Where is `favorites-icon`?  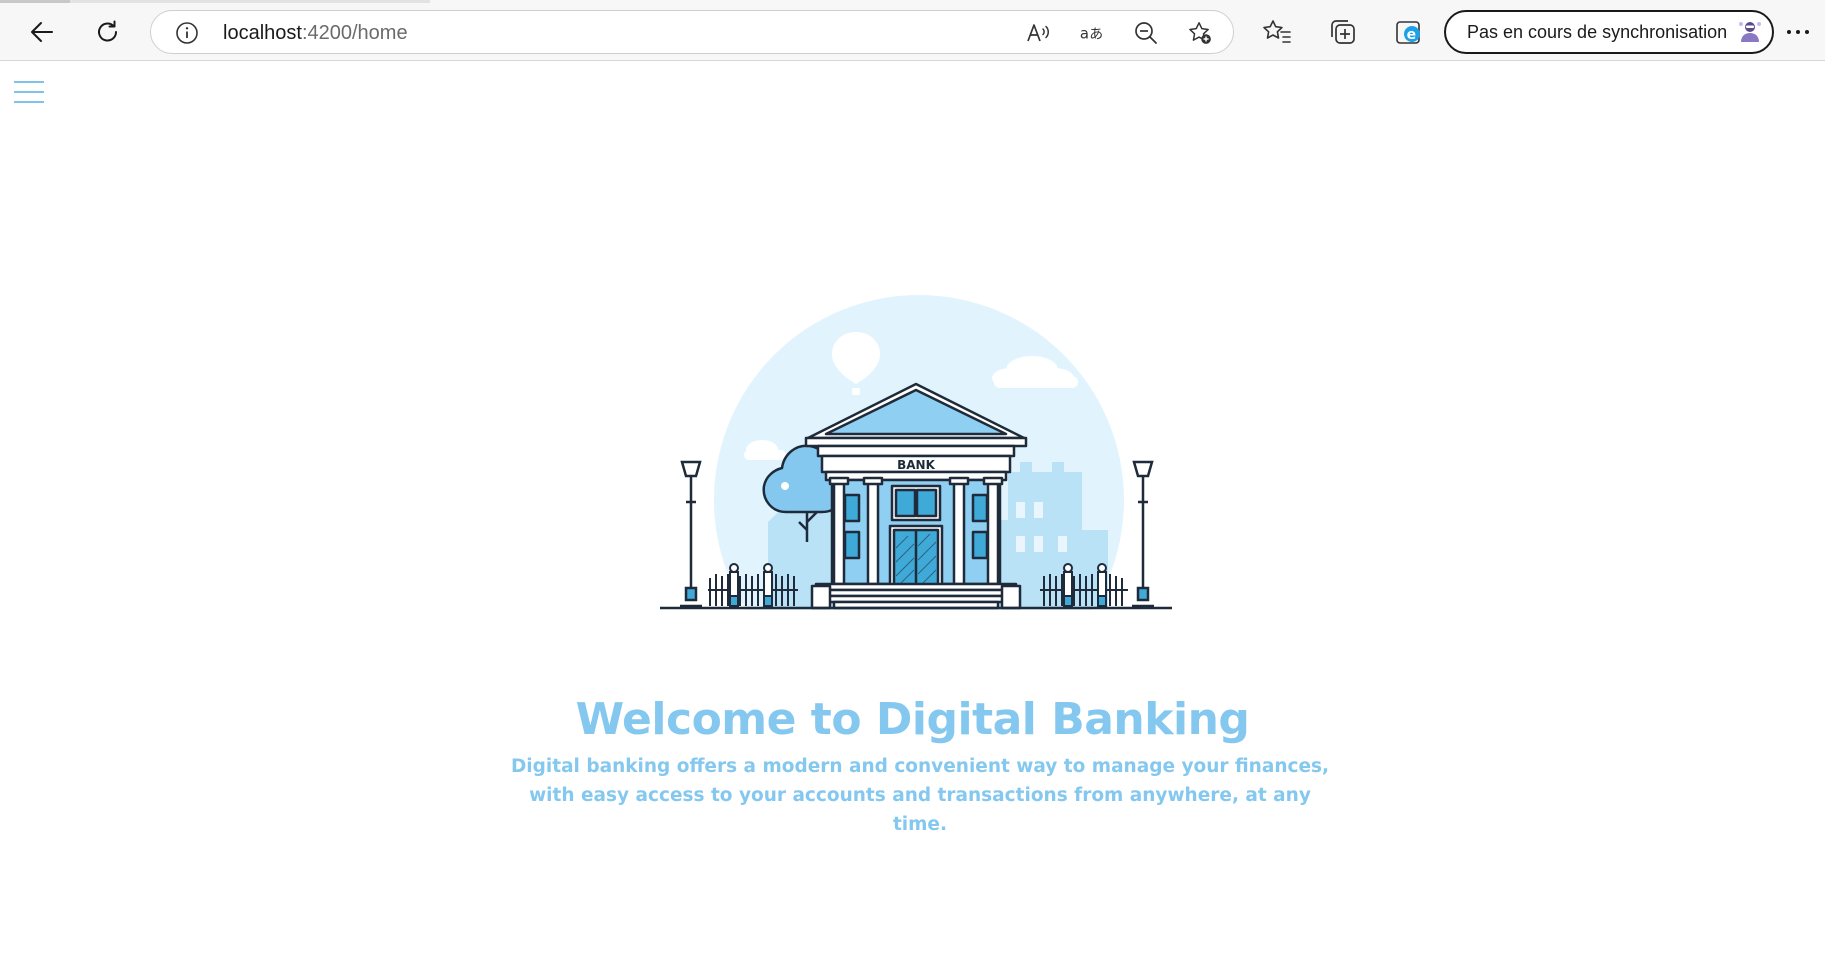 favorites-icon is located at coordinates (1277, 31).